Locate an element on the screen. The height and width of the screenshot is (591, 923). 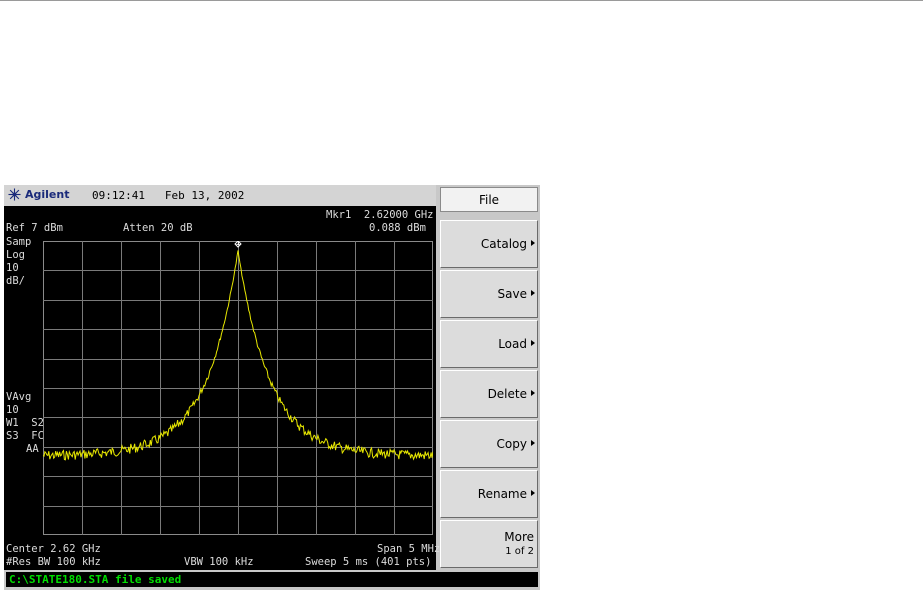
brand-name: Agilent is located at coordinates (47, 194).